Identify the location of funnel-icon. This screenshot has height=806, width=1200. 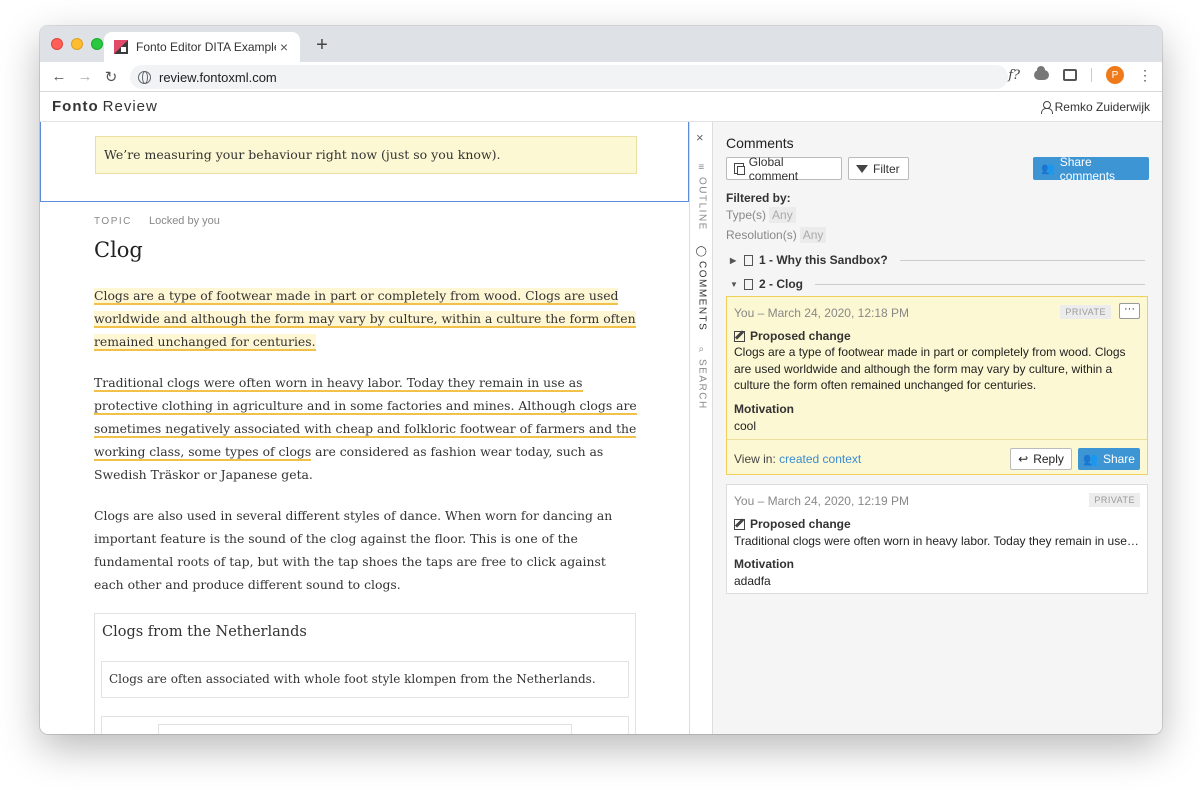
(862, 168).